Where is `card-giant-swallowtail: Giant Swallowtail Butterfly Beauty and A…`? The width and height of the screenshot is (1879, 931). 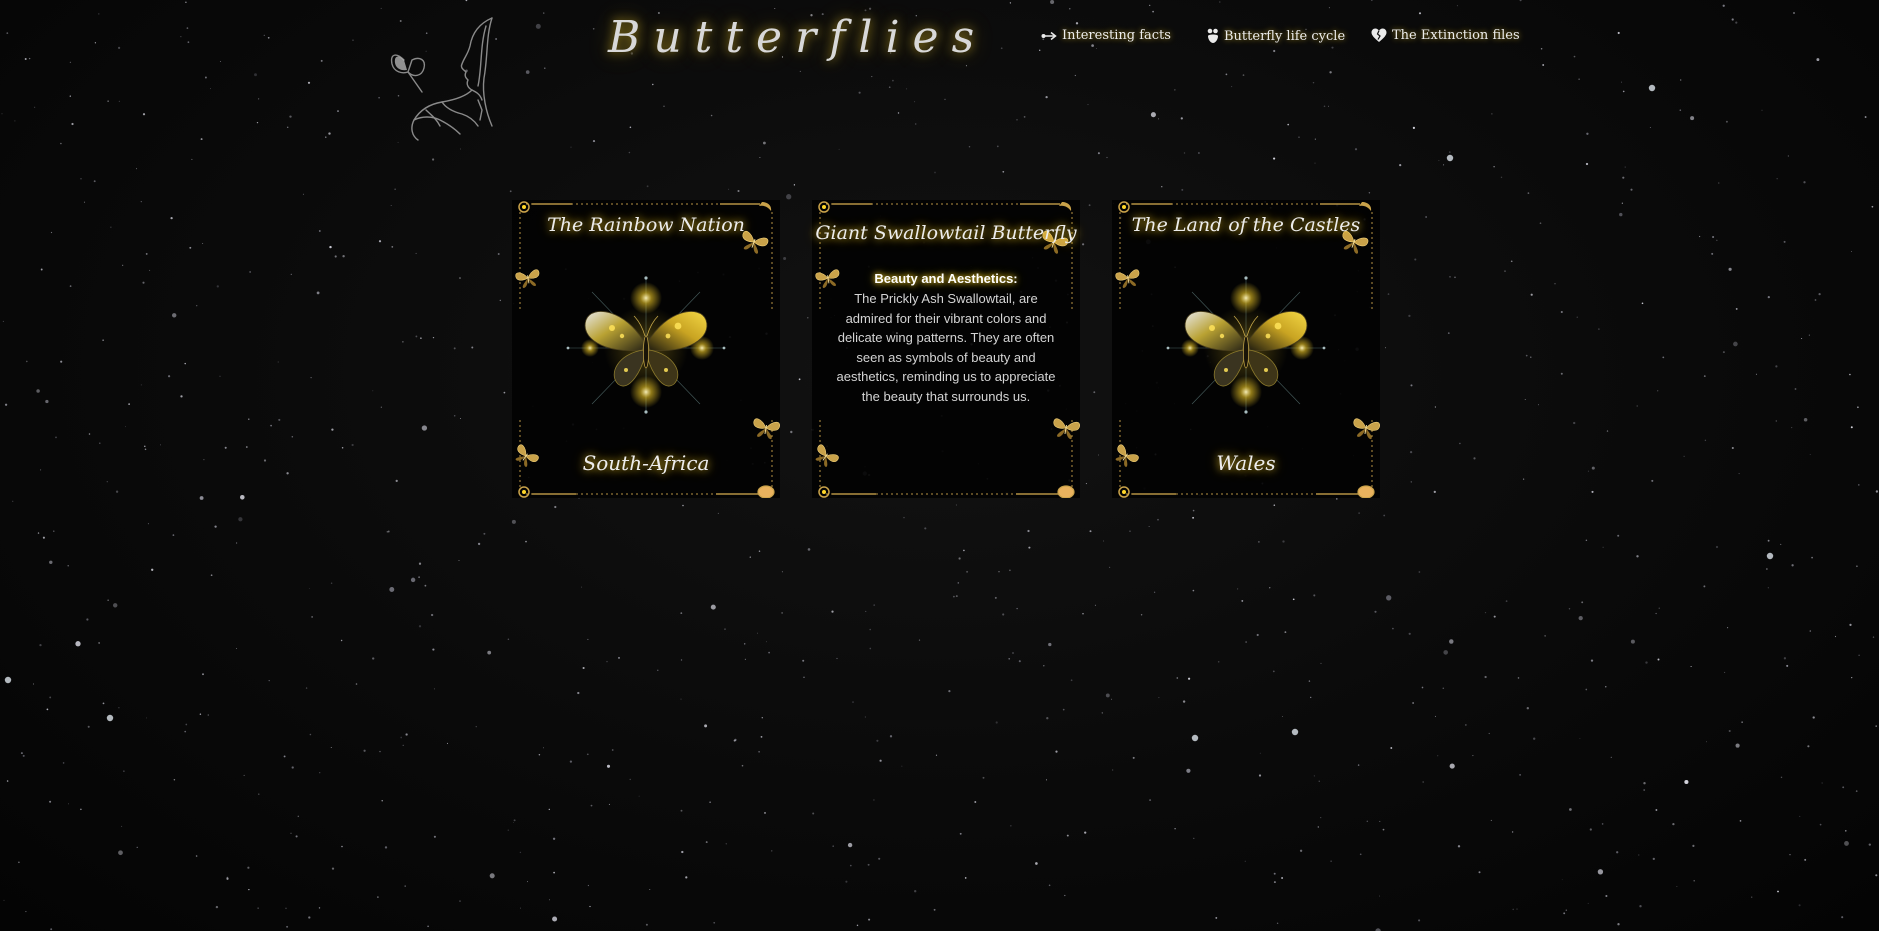
card-giant-swallowtail: Giant Swallowtail Butterfly Beauty and A… is located at coordinates (946, 349).